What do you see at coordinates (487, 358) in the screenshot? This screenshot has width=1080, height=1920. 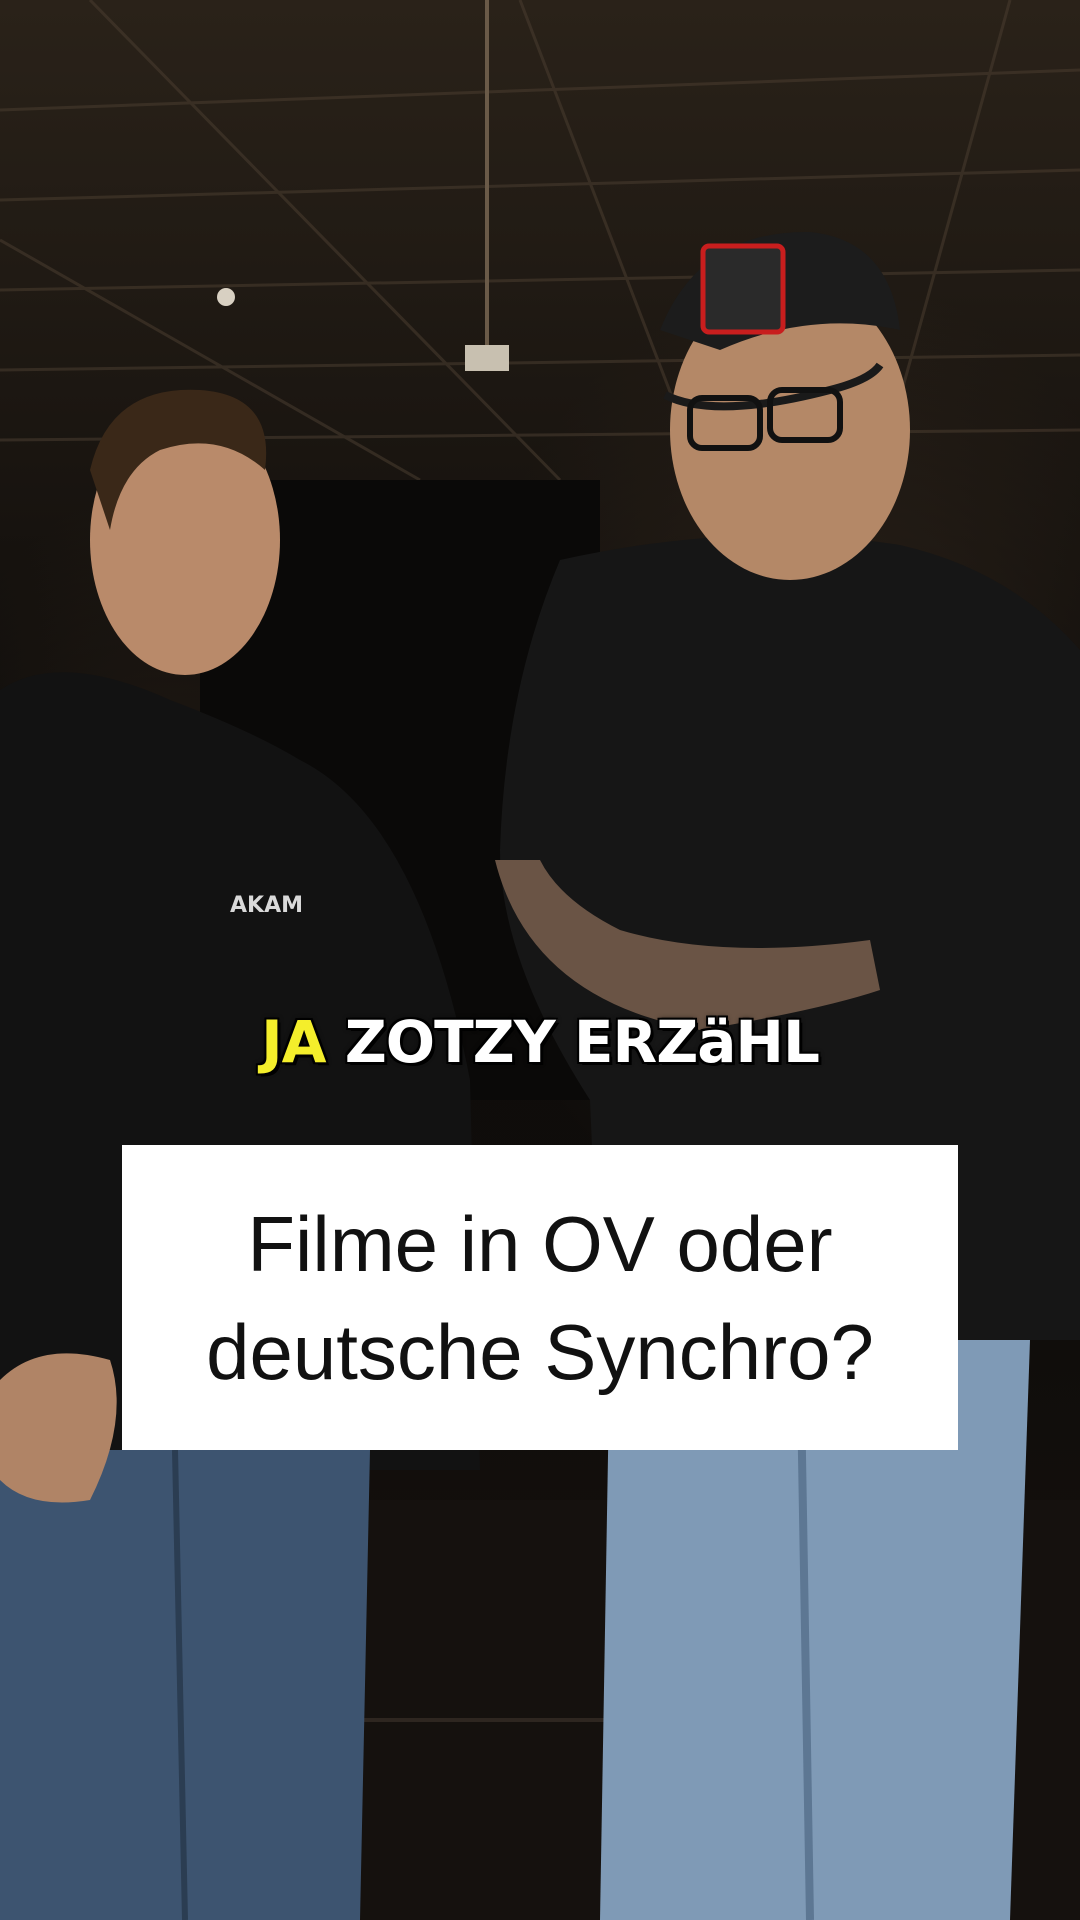 I see `ceiling-lamp` at bounding box center [487, 358].